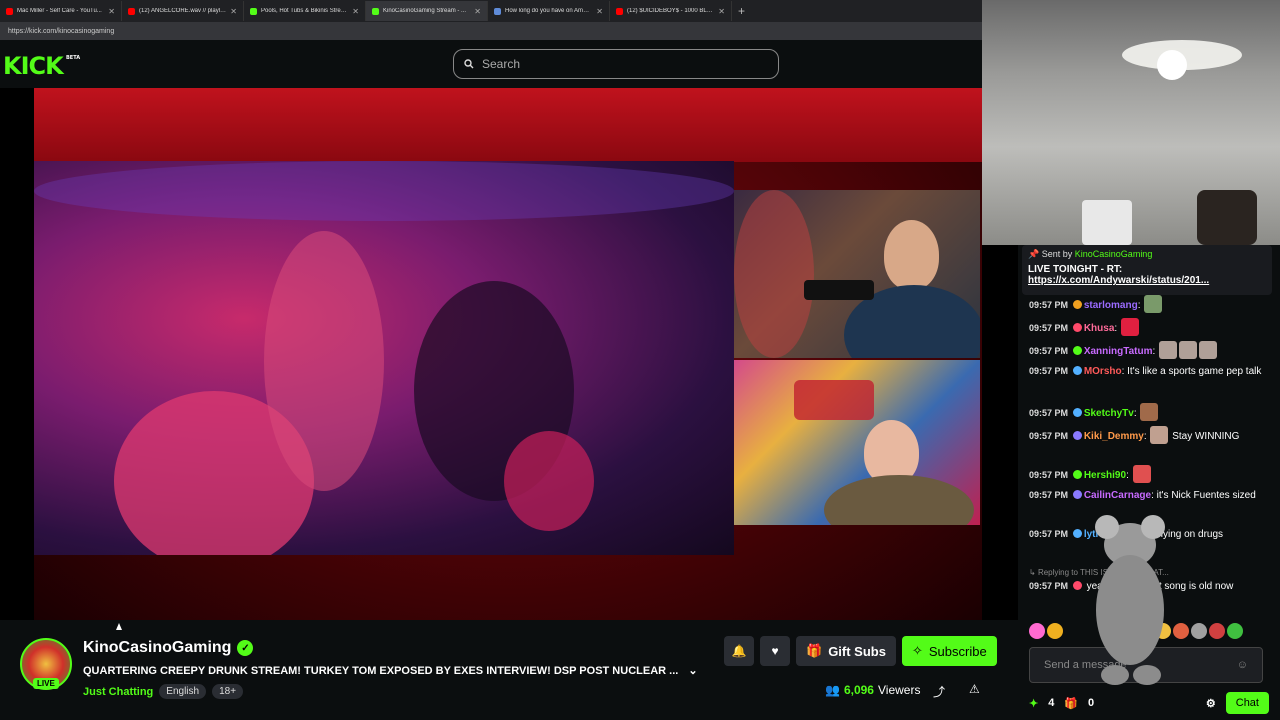 This screenshot has height=720, width=1280. Describe the element at coordinates (846, 651) in the screenshot. I see `gift-subs-button: 🎁 Gift Subs` at that location.